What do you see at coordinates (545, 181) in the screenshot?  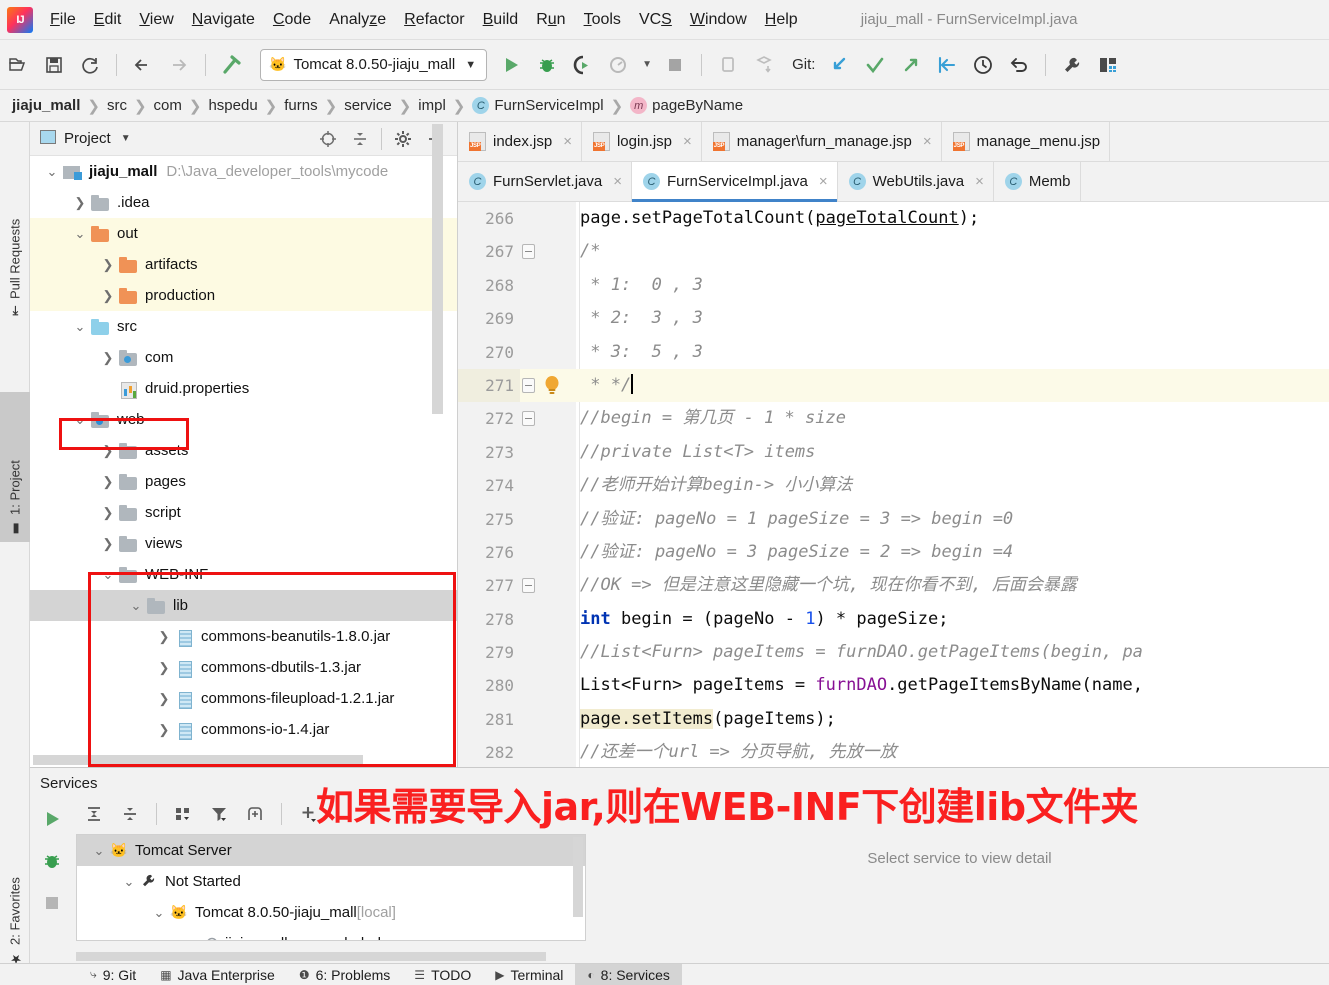 I see `editor-tab-furnservlet-java: C FurnServlet.java ×` at bounding box center [545, 181].